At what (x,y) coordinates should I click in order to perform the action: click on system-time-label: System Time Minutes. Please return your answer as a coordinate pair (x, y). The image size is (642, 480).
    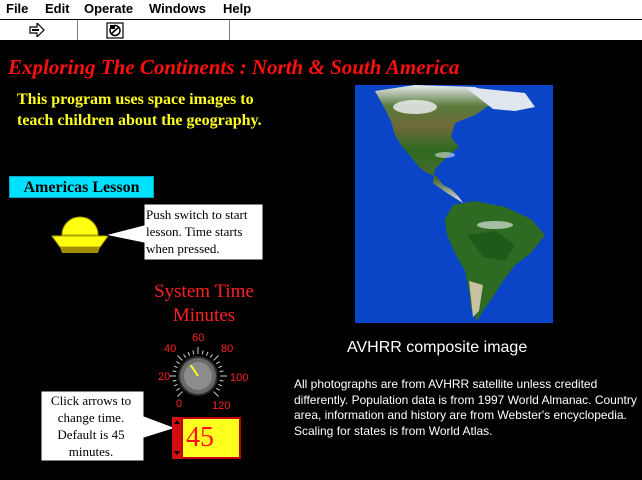
    Looking at the image, I should click on (204, 304).